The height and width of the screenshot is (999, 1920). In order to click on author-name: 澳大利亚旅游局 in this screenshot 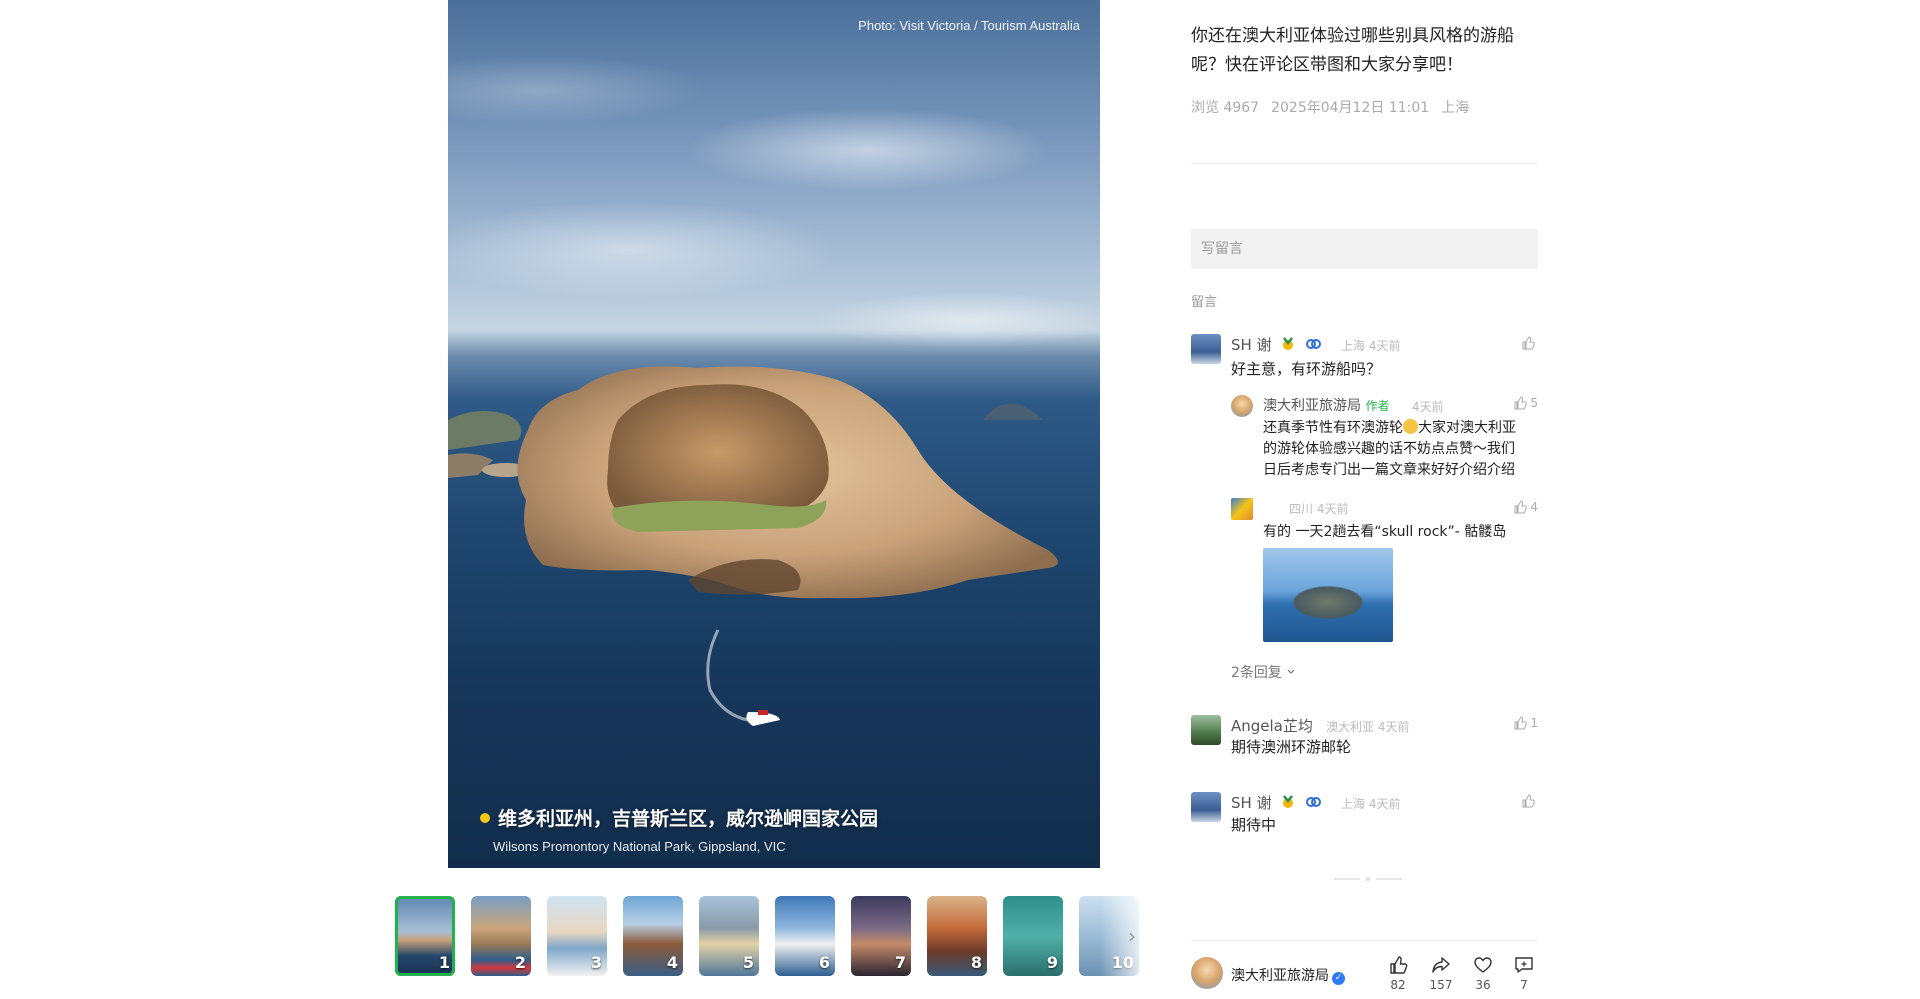, I will do `click(1280, 976)`.